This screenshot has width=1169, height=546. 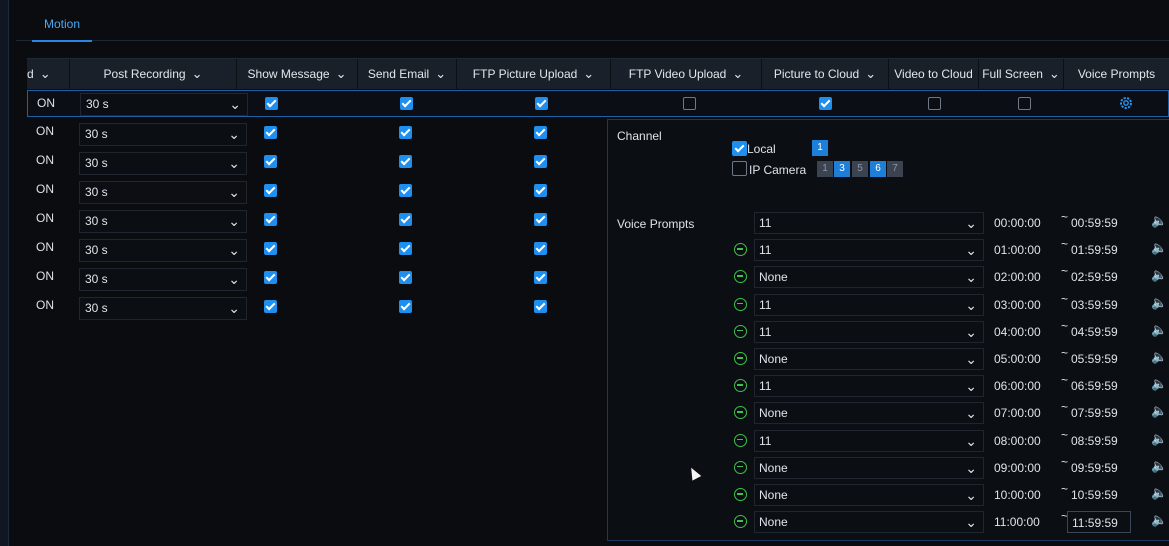 What do you see at coordinates (1026, 277) in the screenshot?
I see `start-time-field: 02:00:00` at bounding box center [1026, 277].